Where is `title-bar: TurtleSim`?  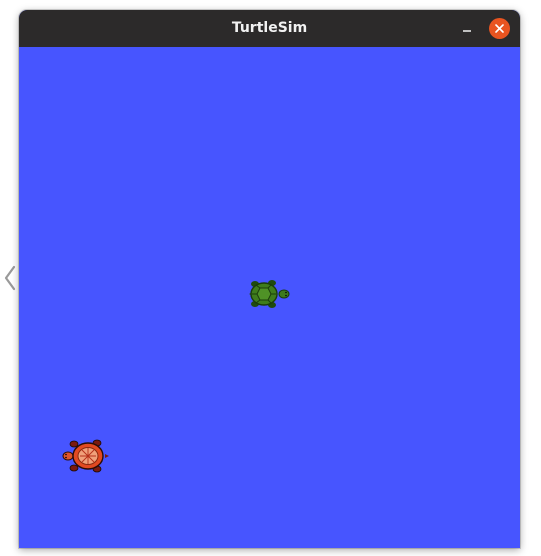 title-bar: TurtleSim is located at coordinates (269, 28).